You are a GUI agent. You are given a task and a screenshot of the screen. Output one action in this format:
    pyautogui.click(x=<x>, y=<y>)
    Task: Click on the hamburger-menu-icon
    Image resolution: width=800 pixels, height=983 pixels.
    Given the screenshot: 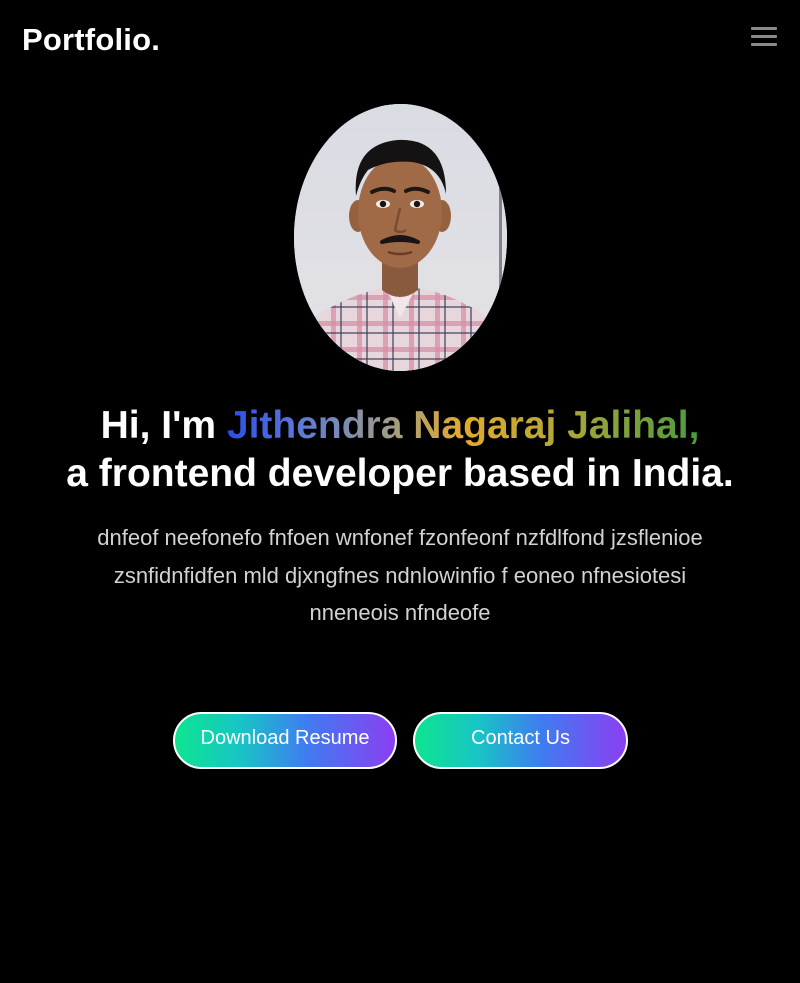 What is the action you would take?
    pyautogui.click(x=764, y=36)
    